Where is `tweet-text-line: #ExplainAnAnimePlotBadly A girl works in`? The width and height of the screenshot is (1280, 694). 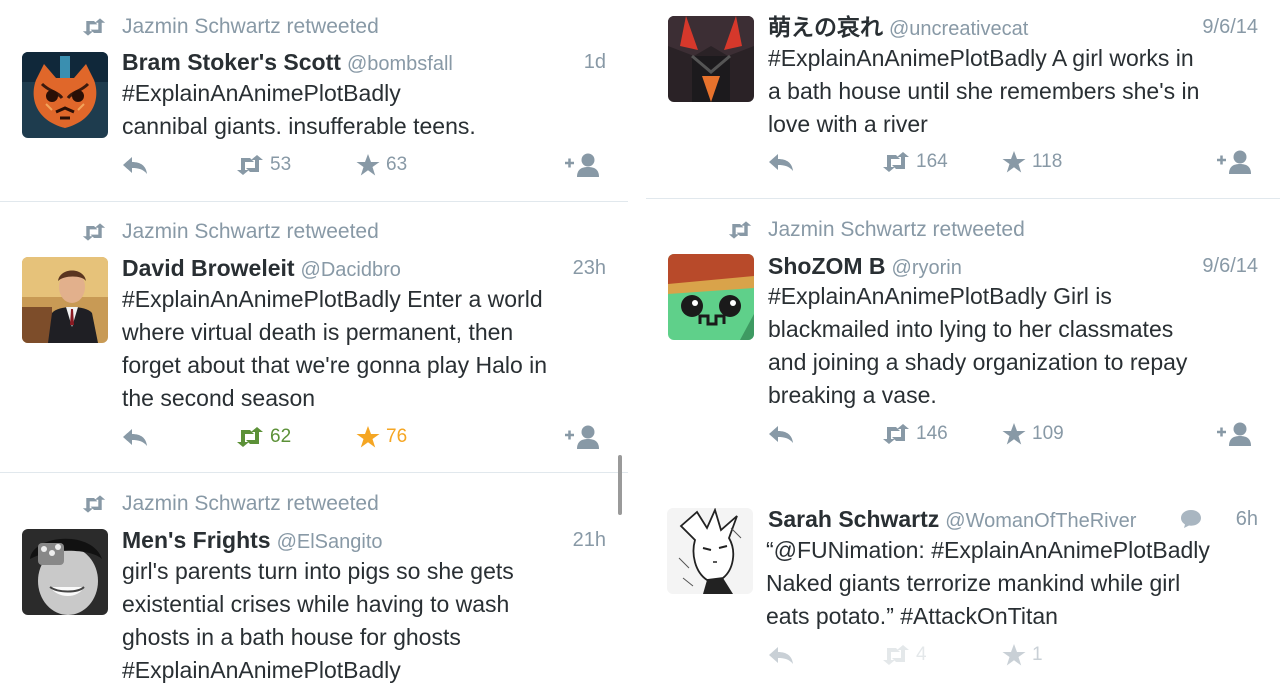 tweet-text-line: #ExplainAnAnimePlotBadly A girl works in is located at coordinates (981, 58).